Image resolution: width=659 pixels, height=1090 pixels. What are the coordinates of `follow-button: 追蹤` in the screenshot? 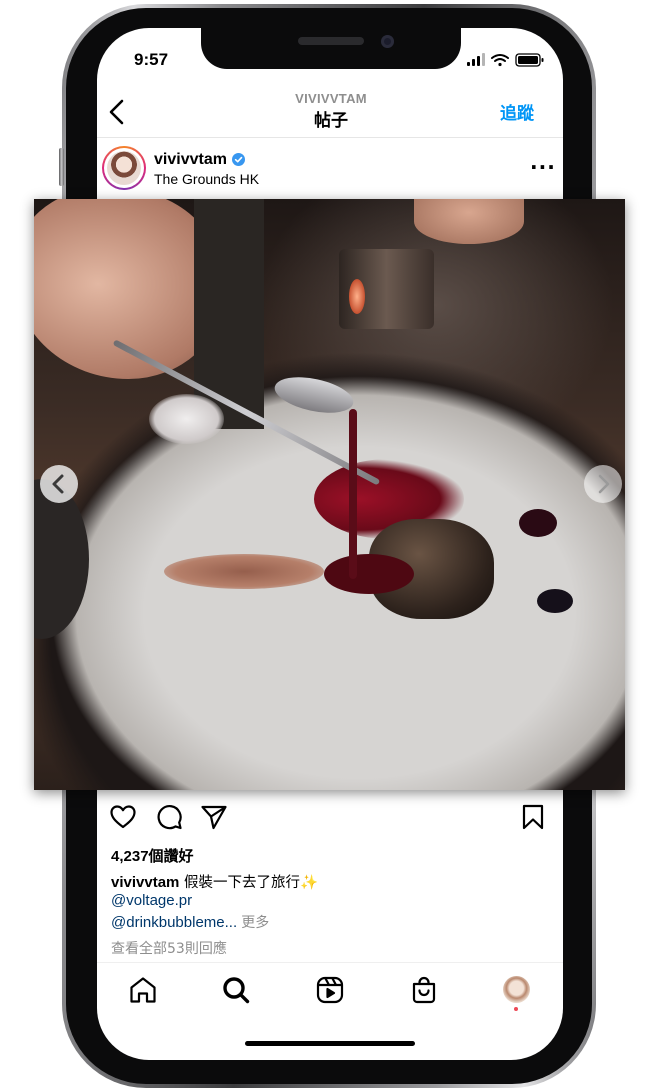 It's located at (517, 111).